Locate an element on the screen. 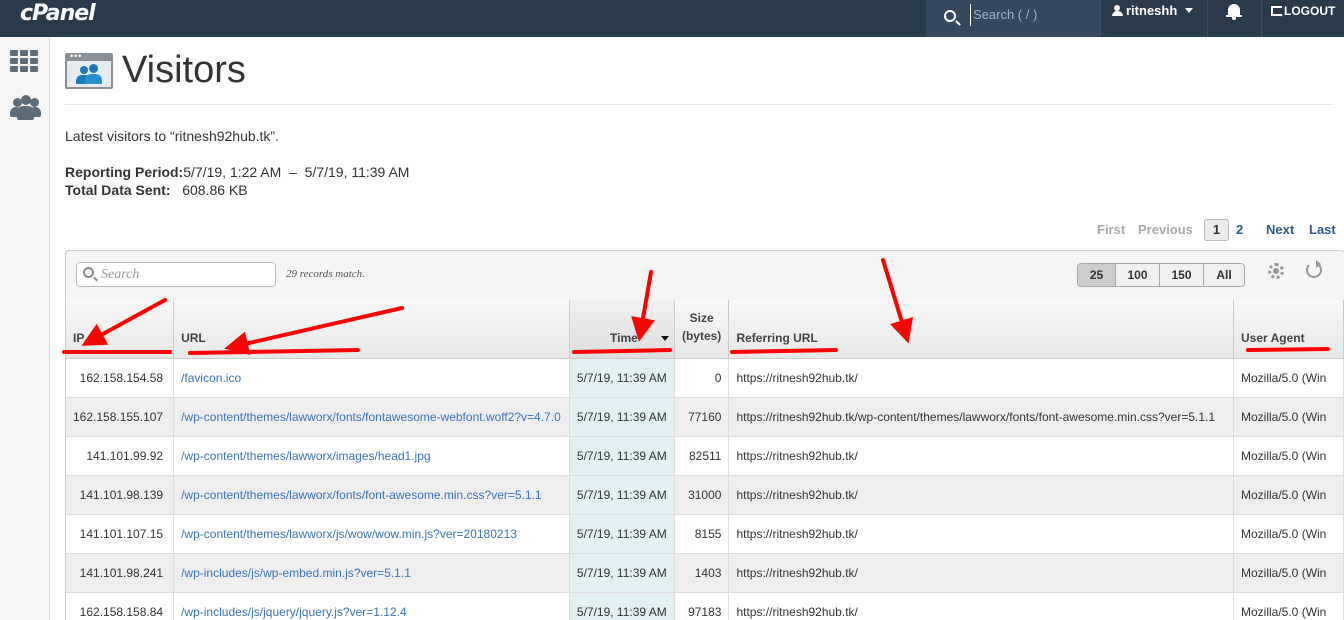 The image size is (1344, 620). cell-size: 82511 is located at coordinates (702, 456).